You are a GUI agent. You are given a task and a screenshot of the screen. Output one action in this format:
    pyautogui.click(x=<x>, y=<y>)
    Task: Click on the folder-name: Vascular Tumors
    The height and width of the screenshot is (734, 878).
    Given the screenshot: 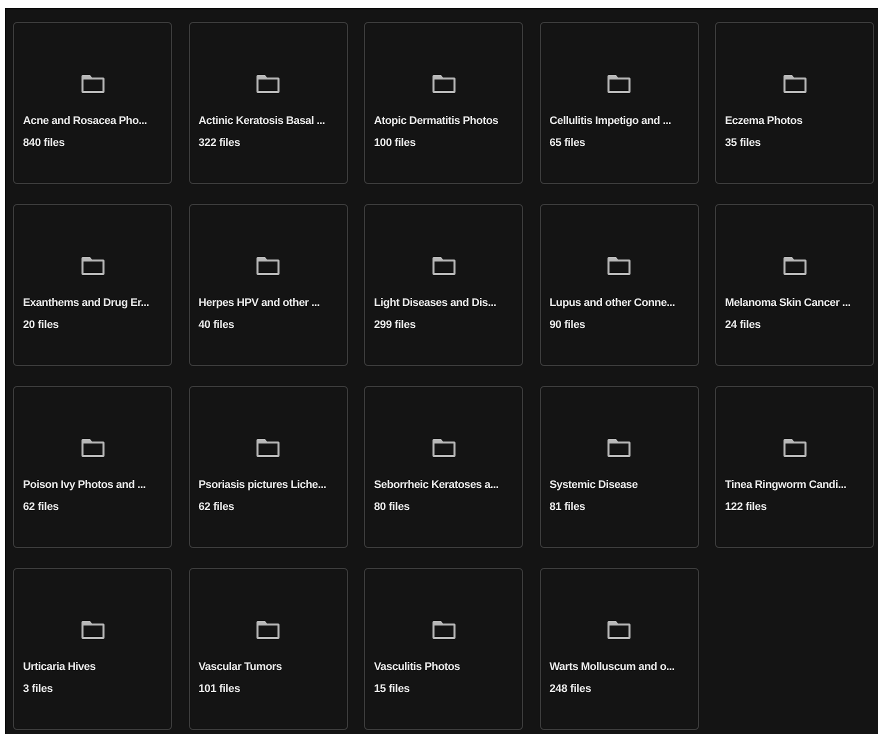 What is the action you would take?
    pyautogui.click(x=240, y=667)
    